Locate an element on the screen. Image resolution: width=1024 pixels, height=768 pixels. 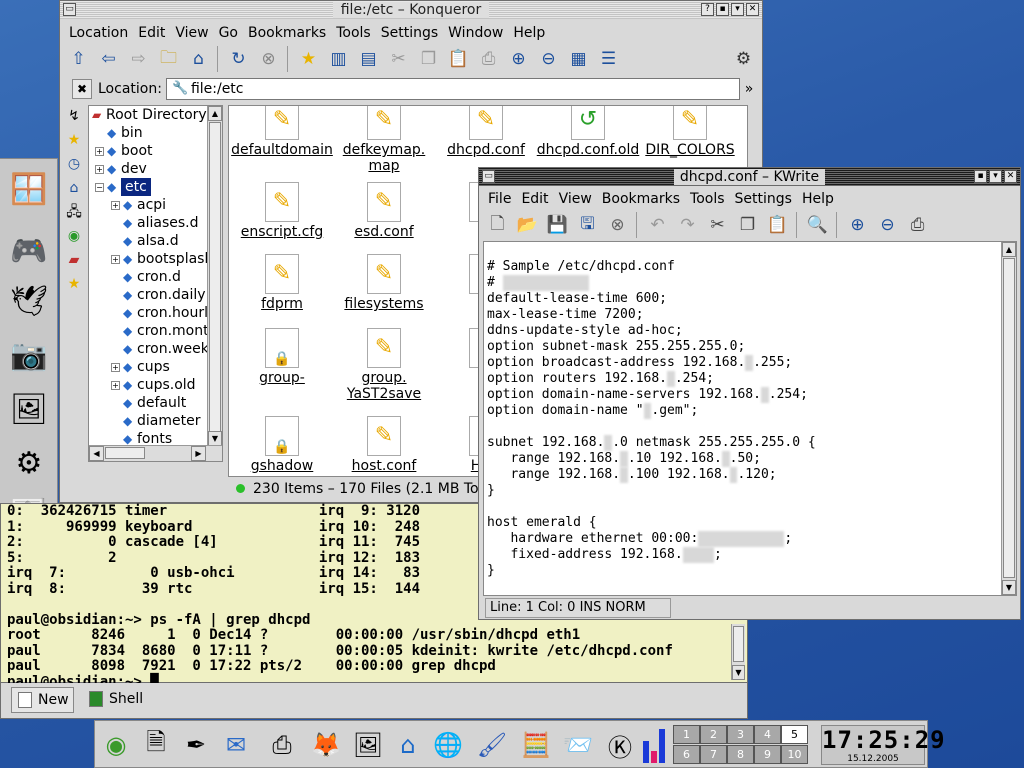
home-folder-icon: ⌂ is located at coordinates (408, 745).